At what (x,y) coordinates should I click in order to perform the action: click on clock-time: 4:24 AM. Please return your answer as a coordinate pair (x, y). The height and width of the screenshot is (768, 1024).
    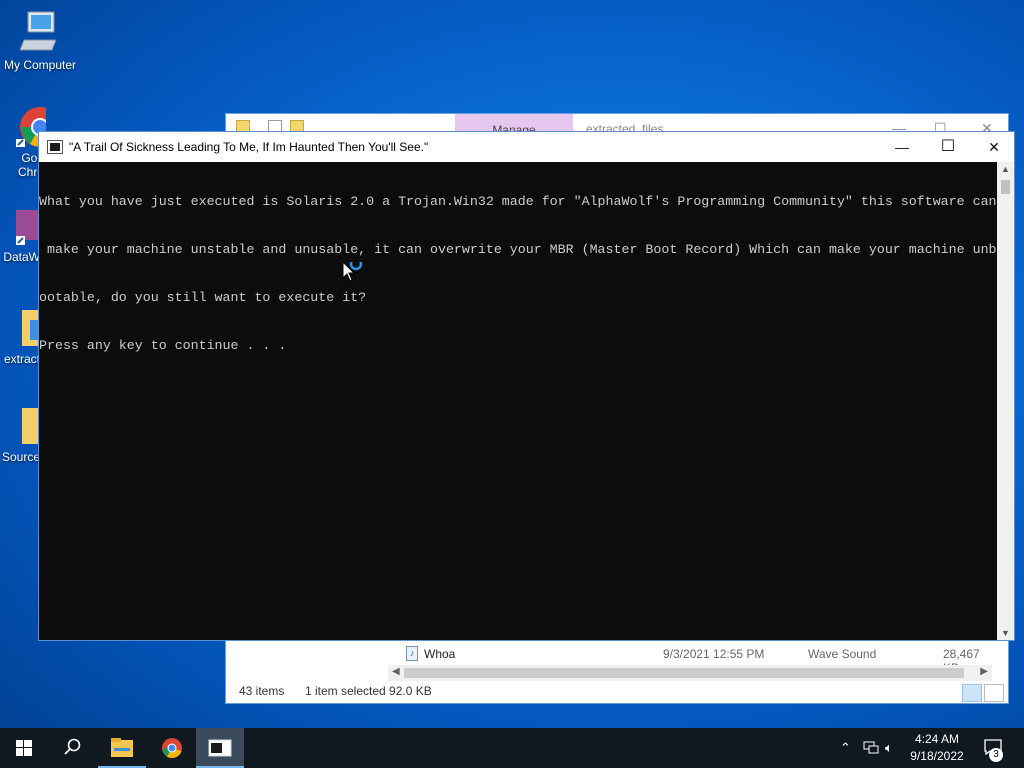
    Looking at the image, I should click on (937, 739).